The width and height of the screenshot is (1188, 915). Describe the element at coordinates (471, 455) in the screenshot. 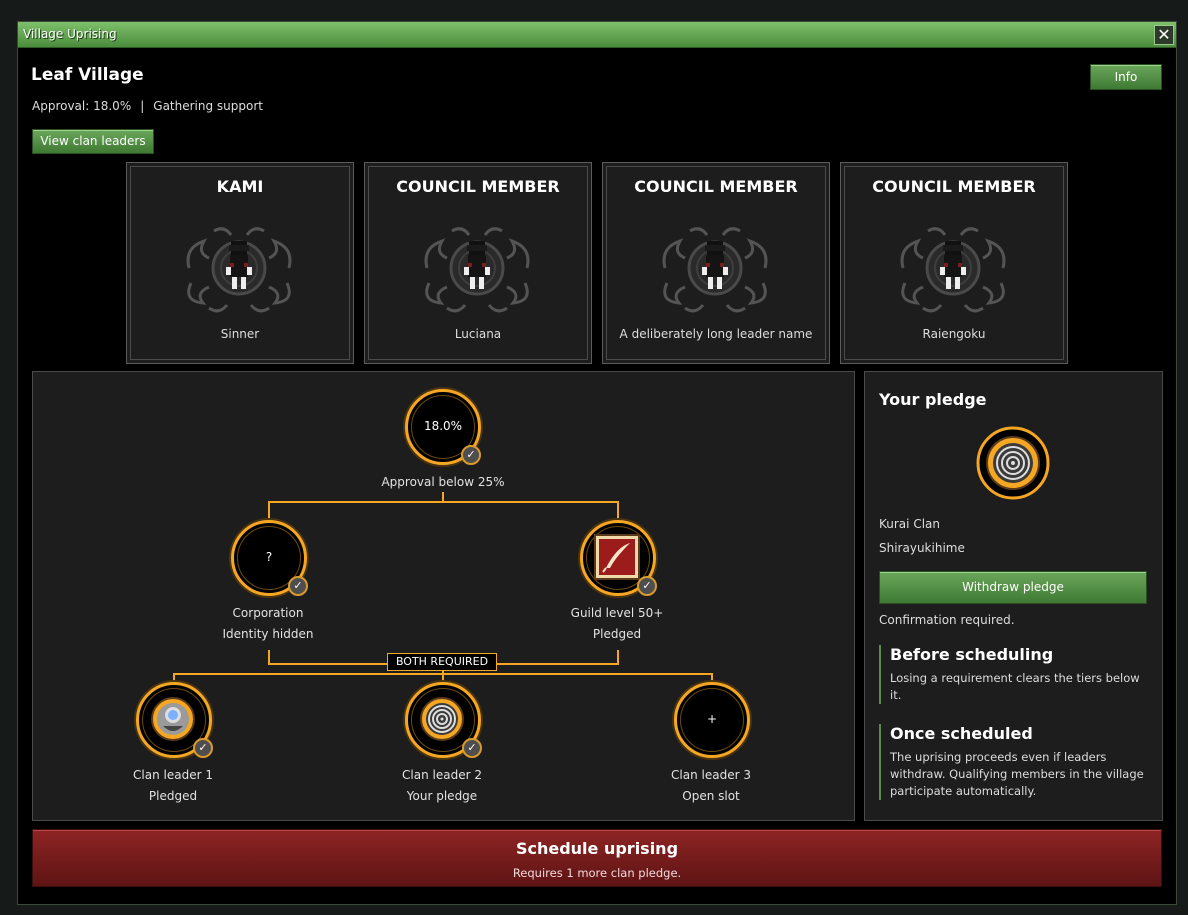

I see `approval-check-icon: ✓` at that location.